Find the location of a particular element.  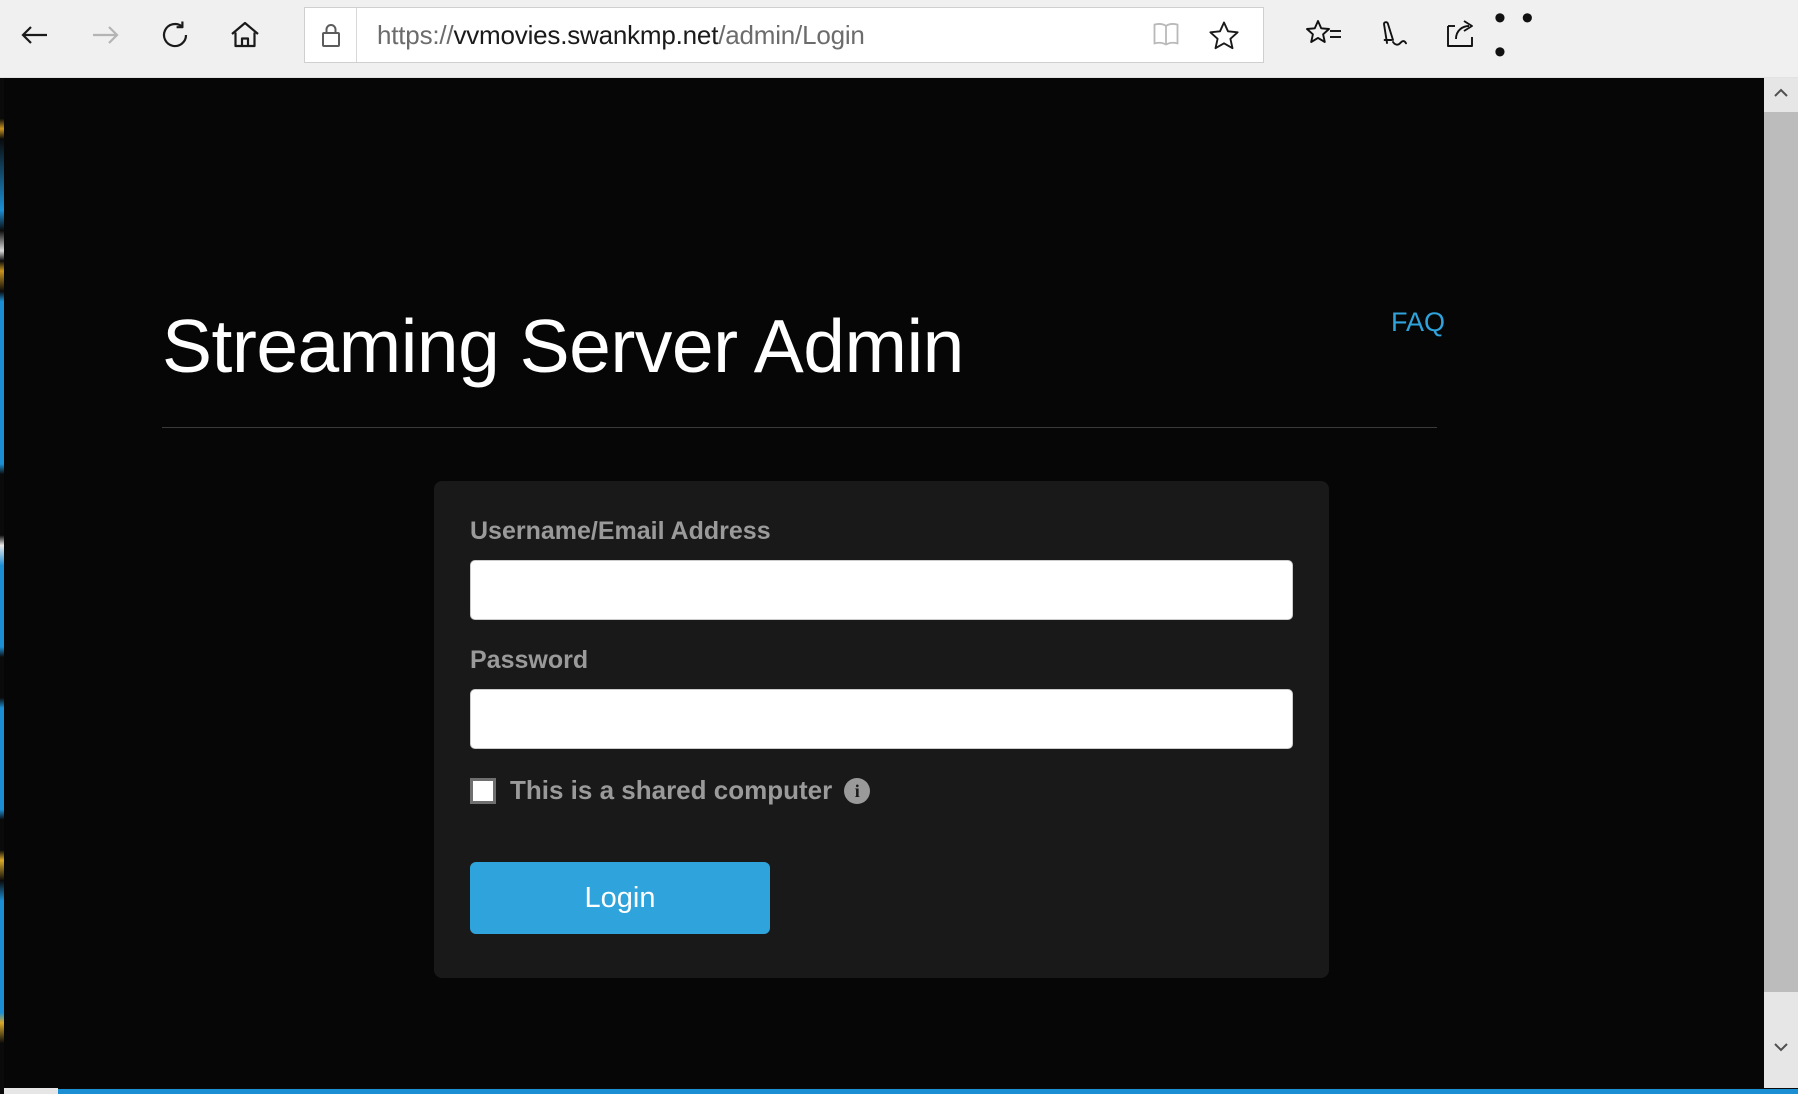

faq-link: FAQ is located at coordinates (1418, 322).